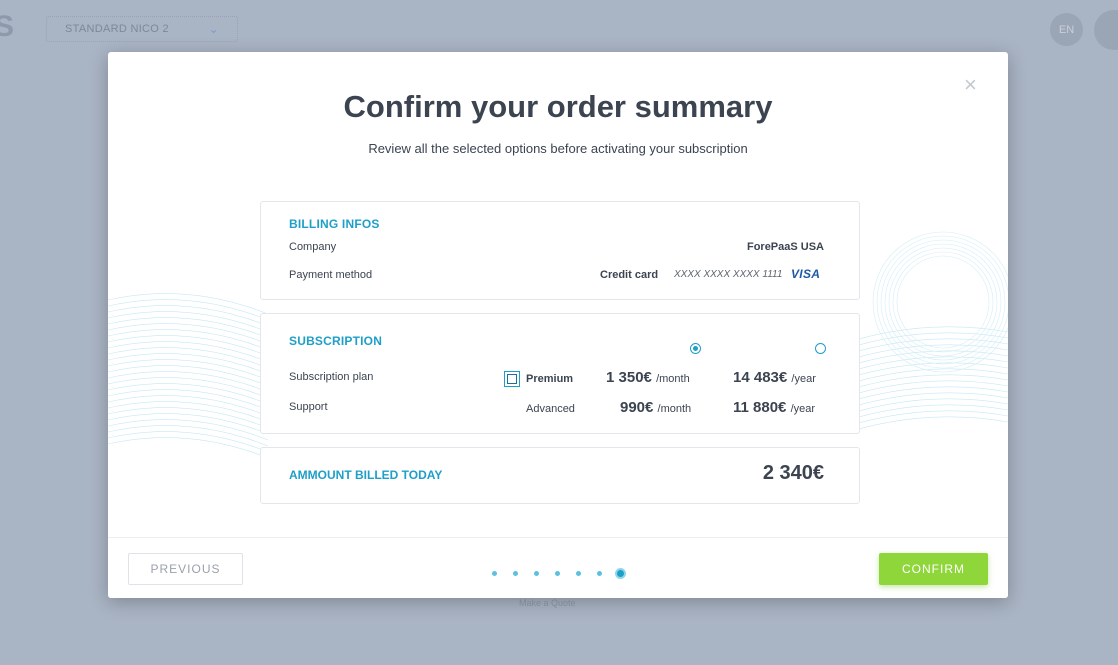  I want to click on total-value: 2 340€, so click(793, 473).